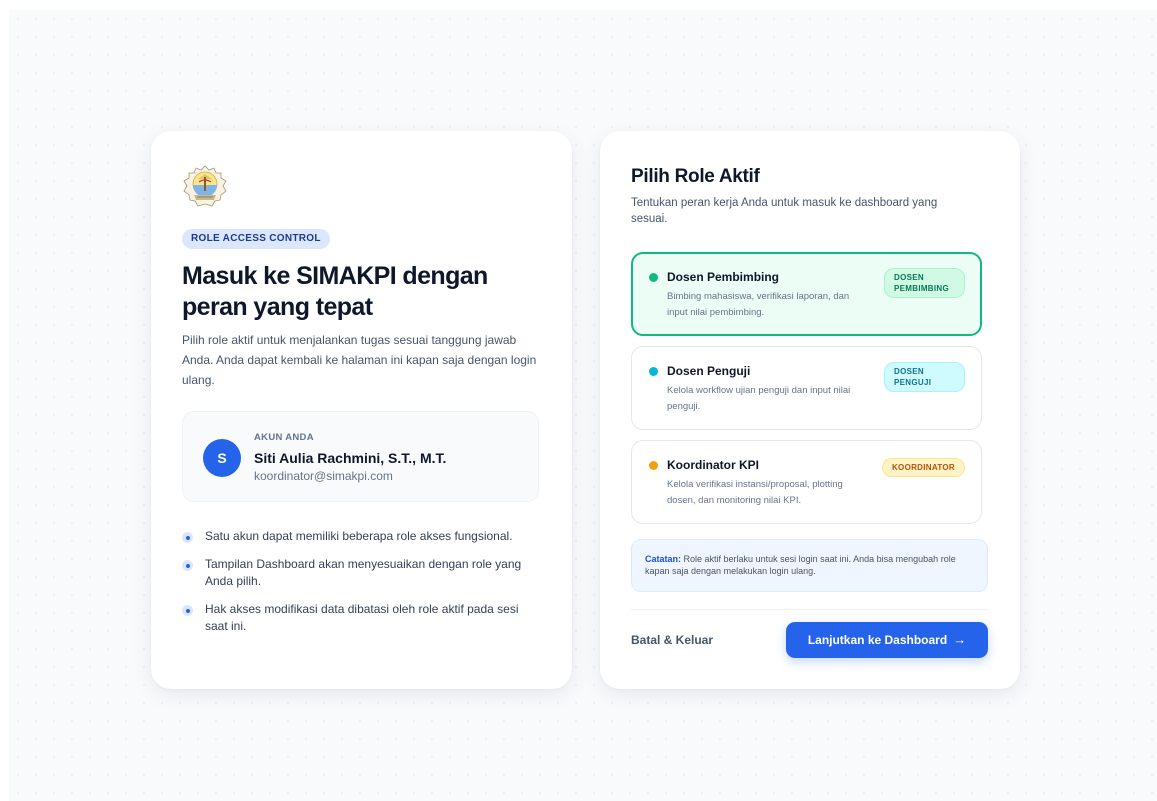  Describe the element at coordinates (923, 467) in the screenshot. I see `role-tag-badge: KOORDINATOR` at that location.